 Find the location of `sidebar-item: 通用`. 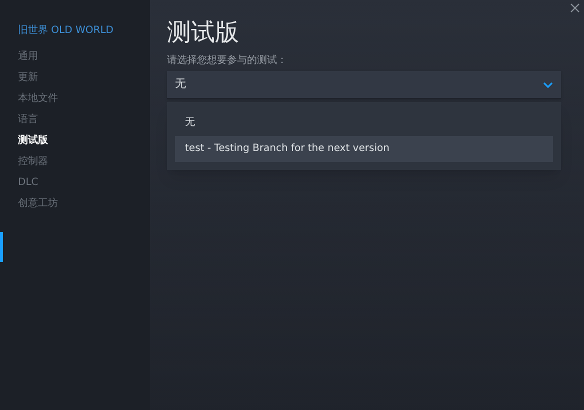

sidebar-item: 通用 is located at coordinates (84, 57).